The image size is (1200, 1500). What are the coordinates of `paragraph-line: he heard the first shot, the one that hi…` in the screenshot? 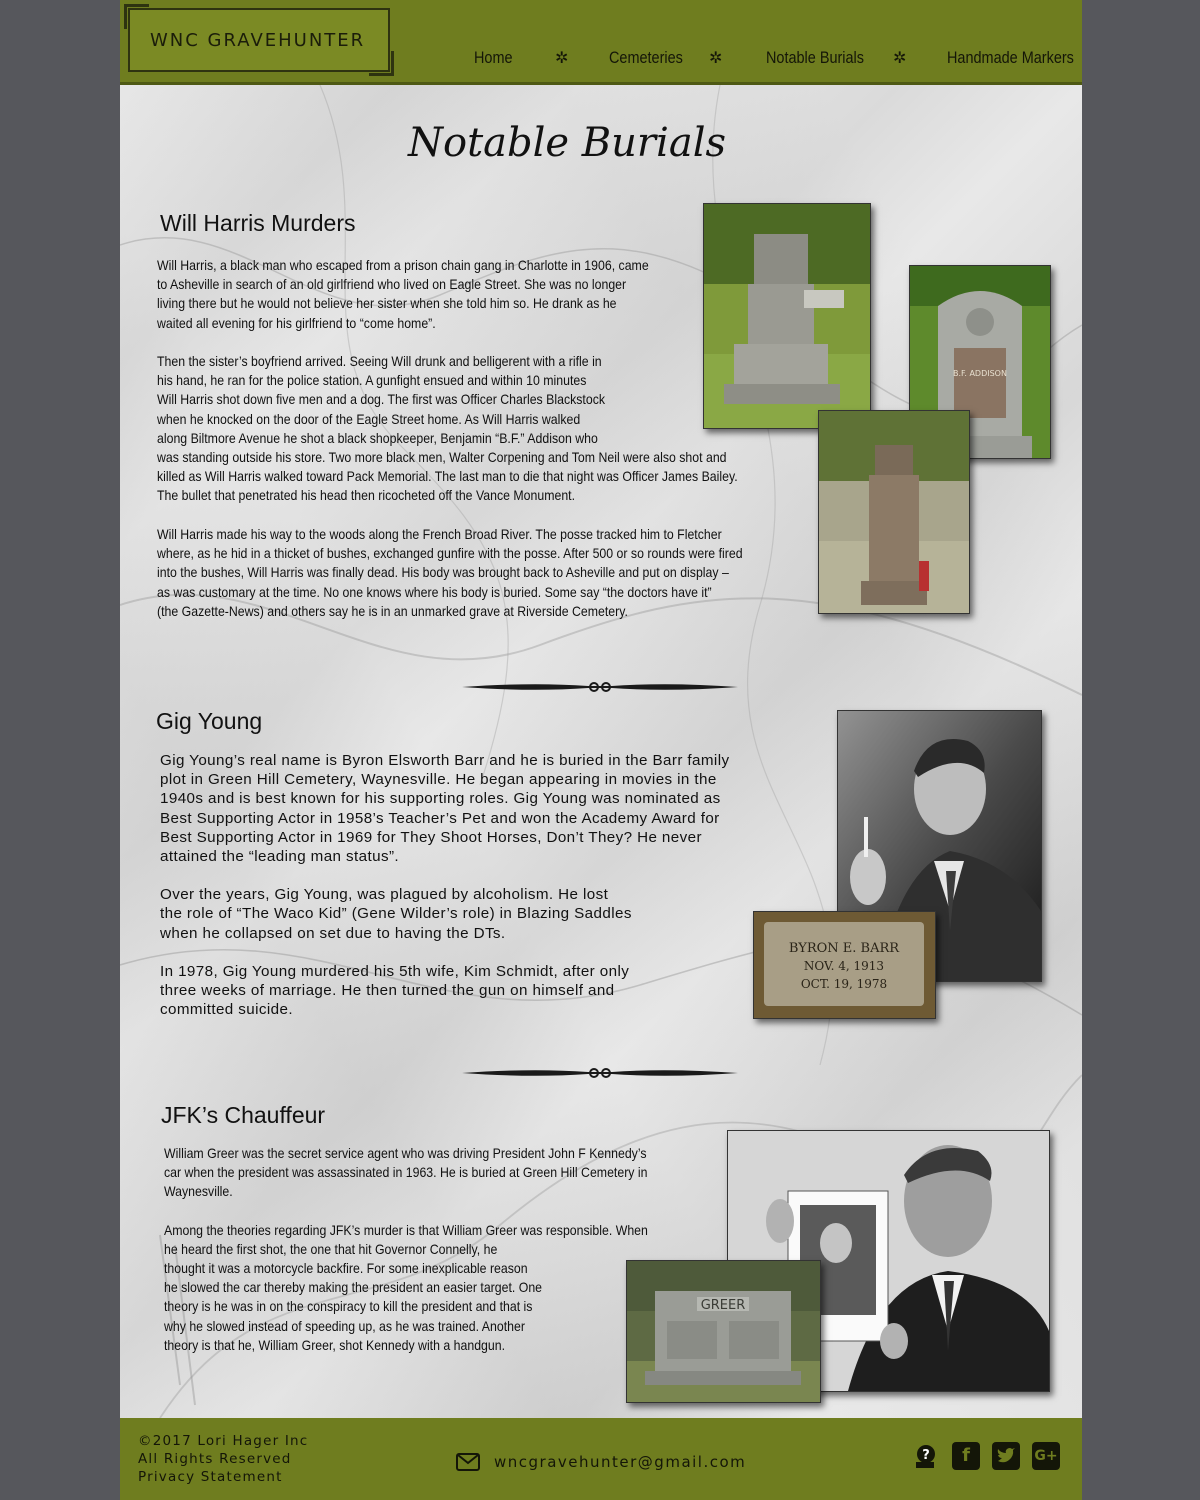 It's located at (331, 1248).